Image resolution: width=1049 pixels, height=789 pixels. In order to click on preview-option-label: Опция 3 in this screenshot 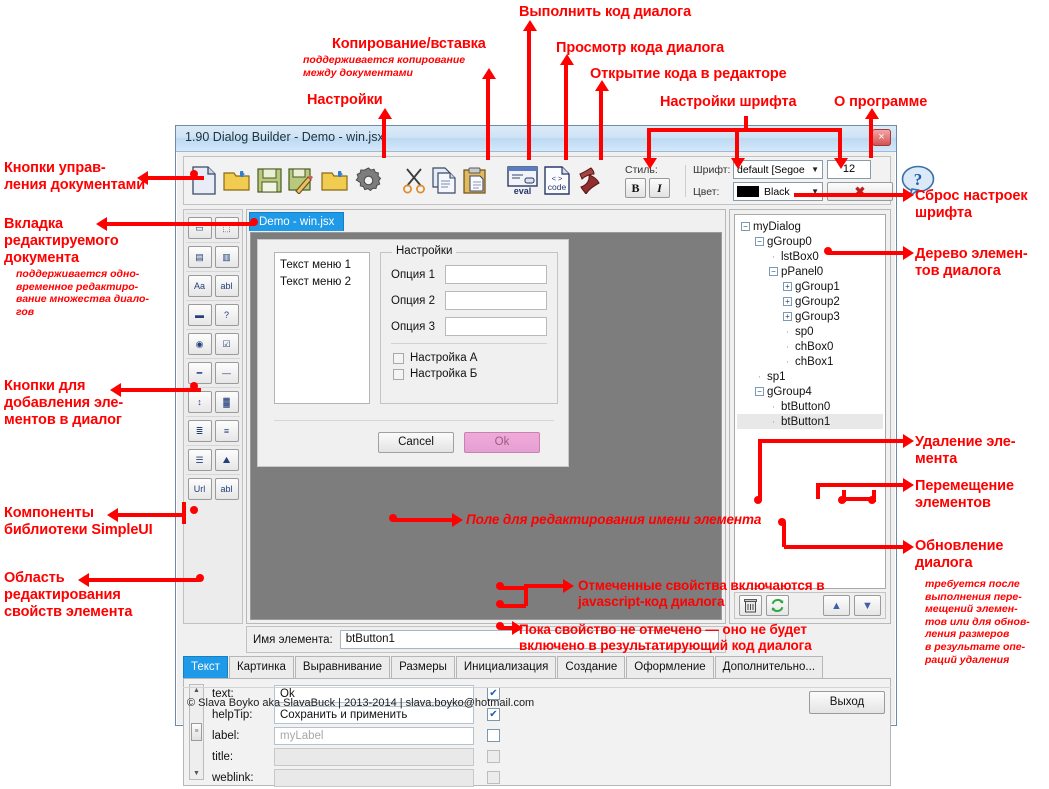, I will do `click(413, 326)`.